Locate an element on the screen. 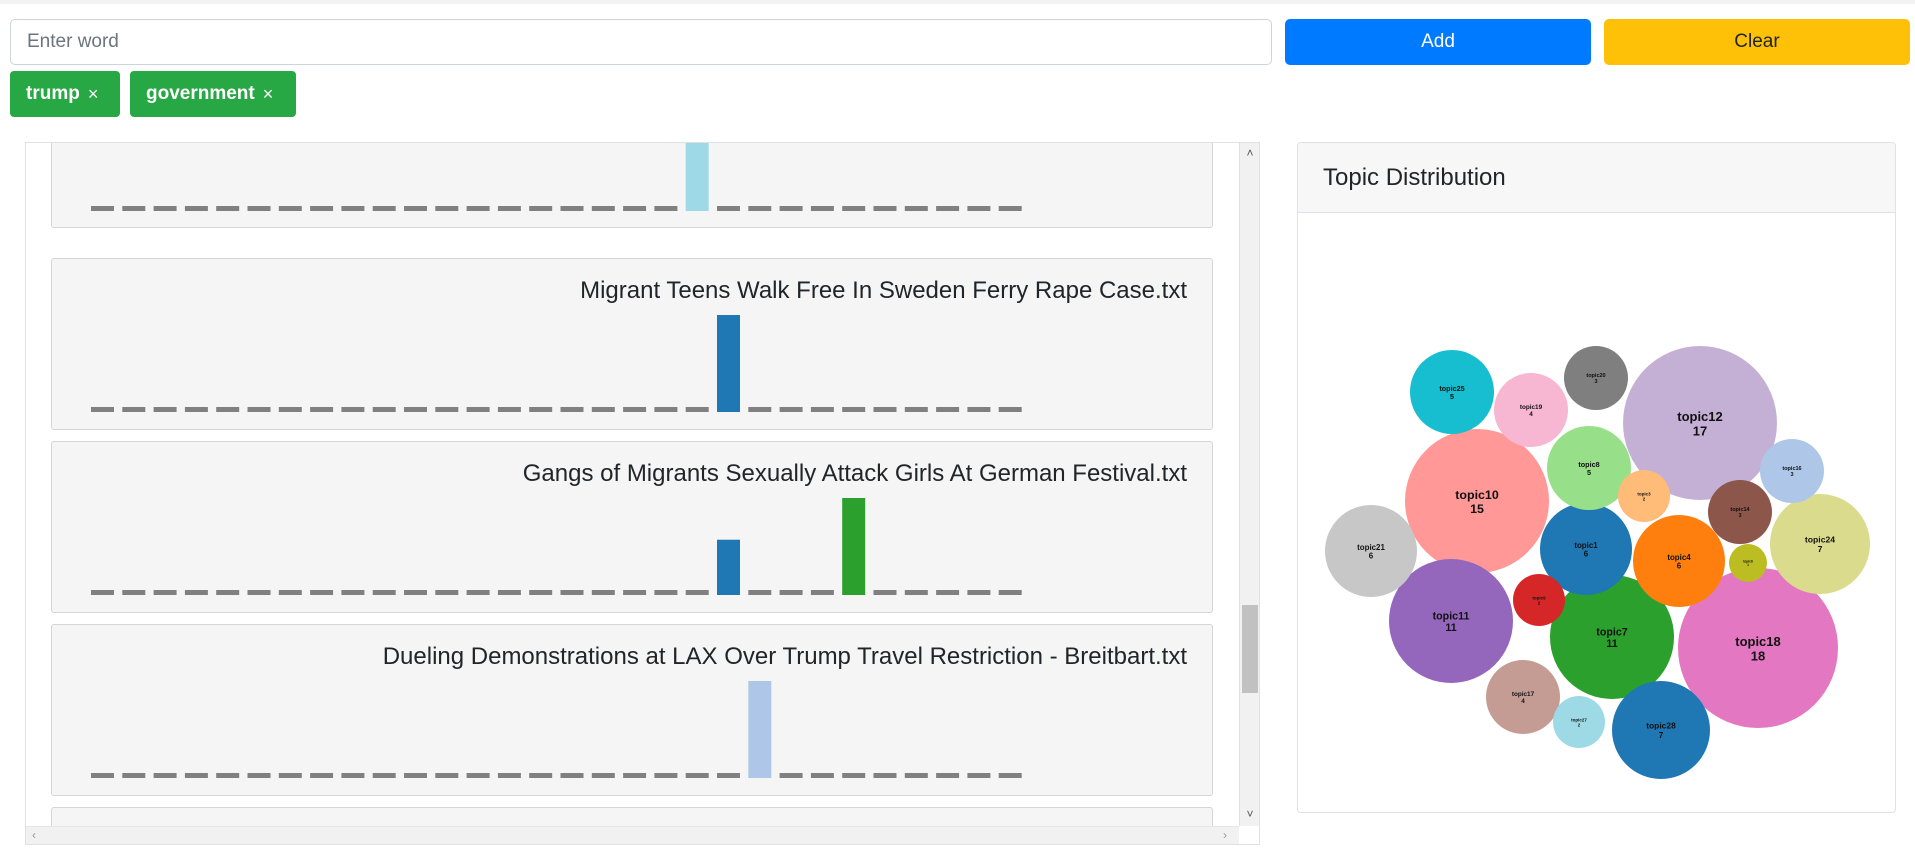  vertical-scrollbar: ˄ ˅ is located at coordinates (1249, 484).